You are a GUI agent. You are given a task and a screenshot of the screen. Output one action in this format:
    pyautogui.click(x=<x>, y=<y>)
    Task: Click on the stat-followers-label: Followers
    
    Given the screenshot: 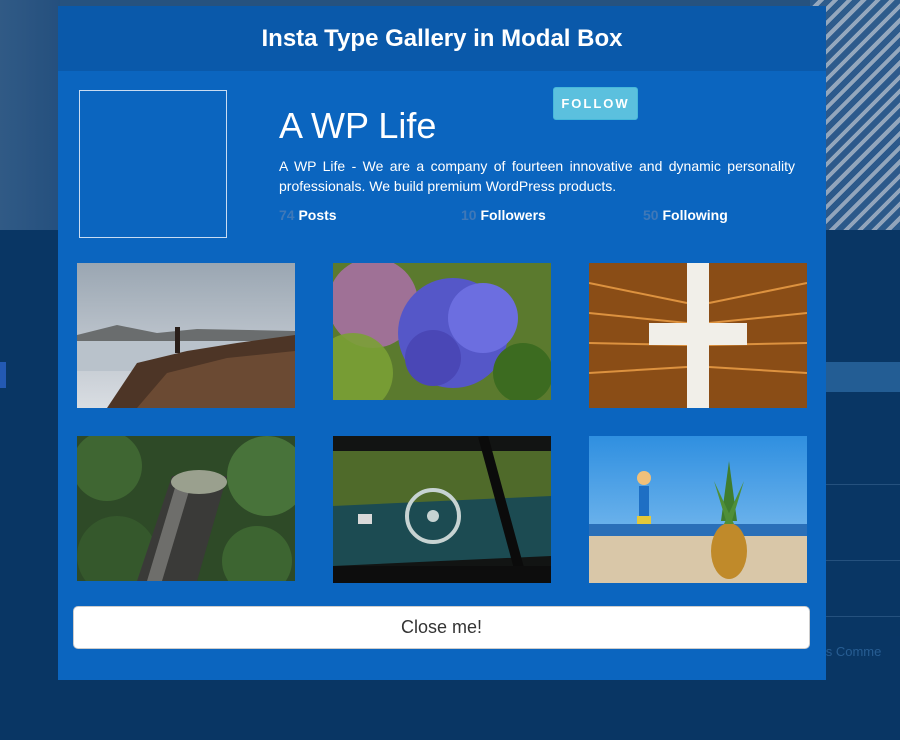 What is the action you would take?
    pyautogui.click(x=513, y=215)
    